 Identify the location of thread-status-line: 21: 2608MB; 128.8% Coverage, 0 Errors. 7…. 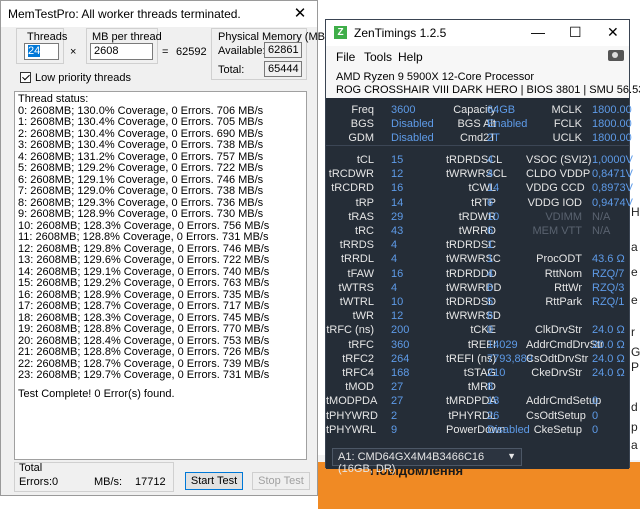
(144, 352).